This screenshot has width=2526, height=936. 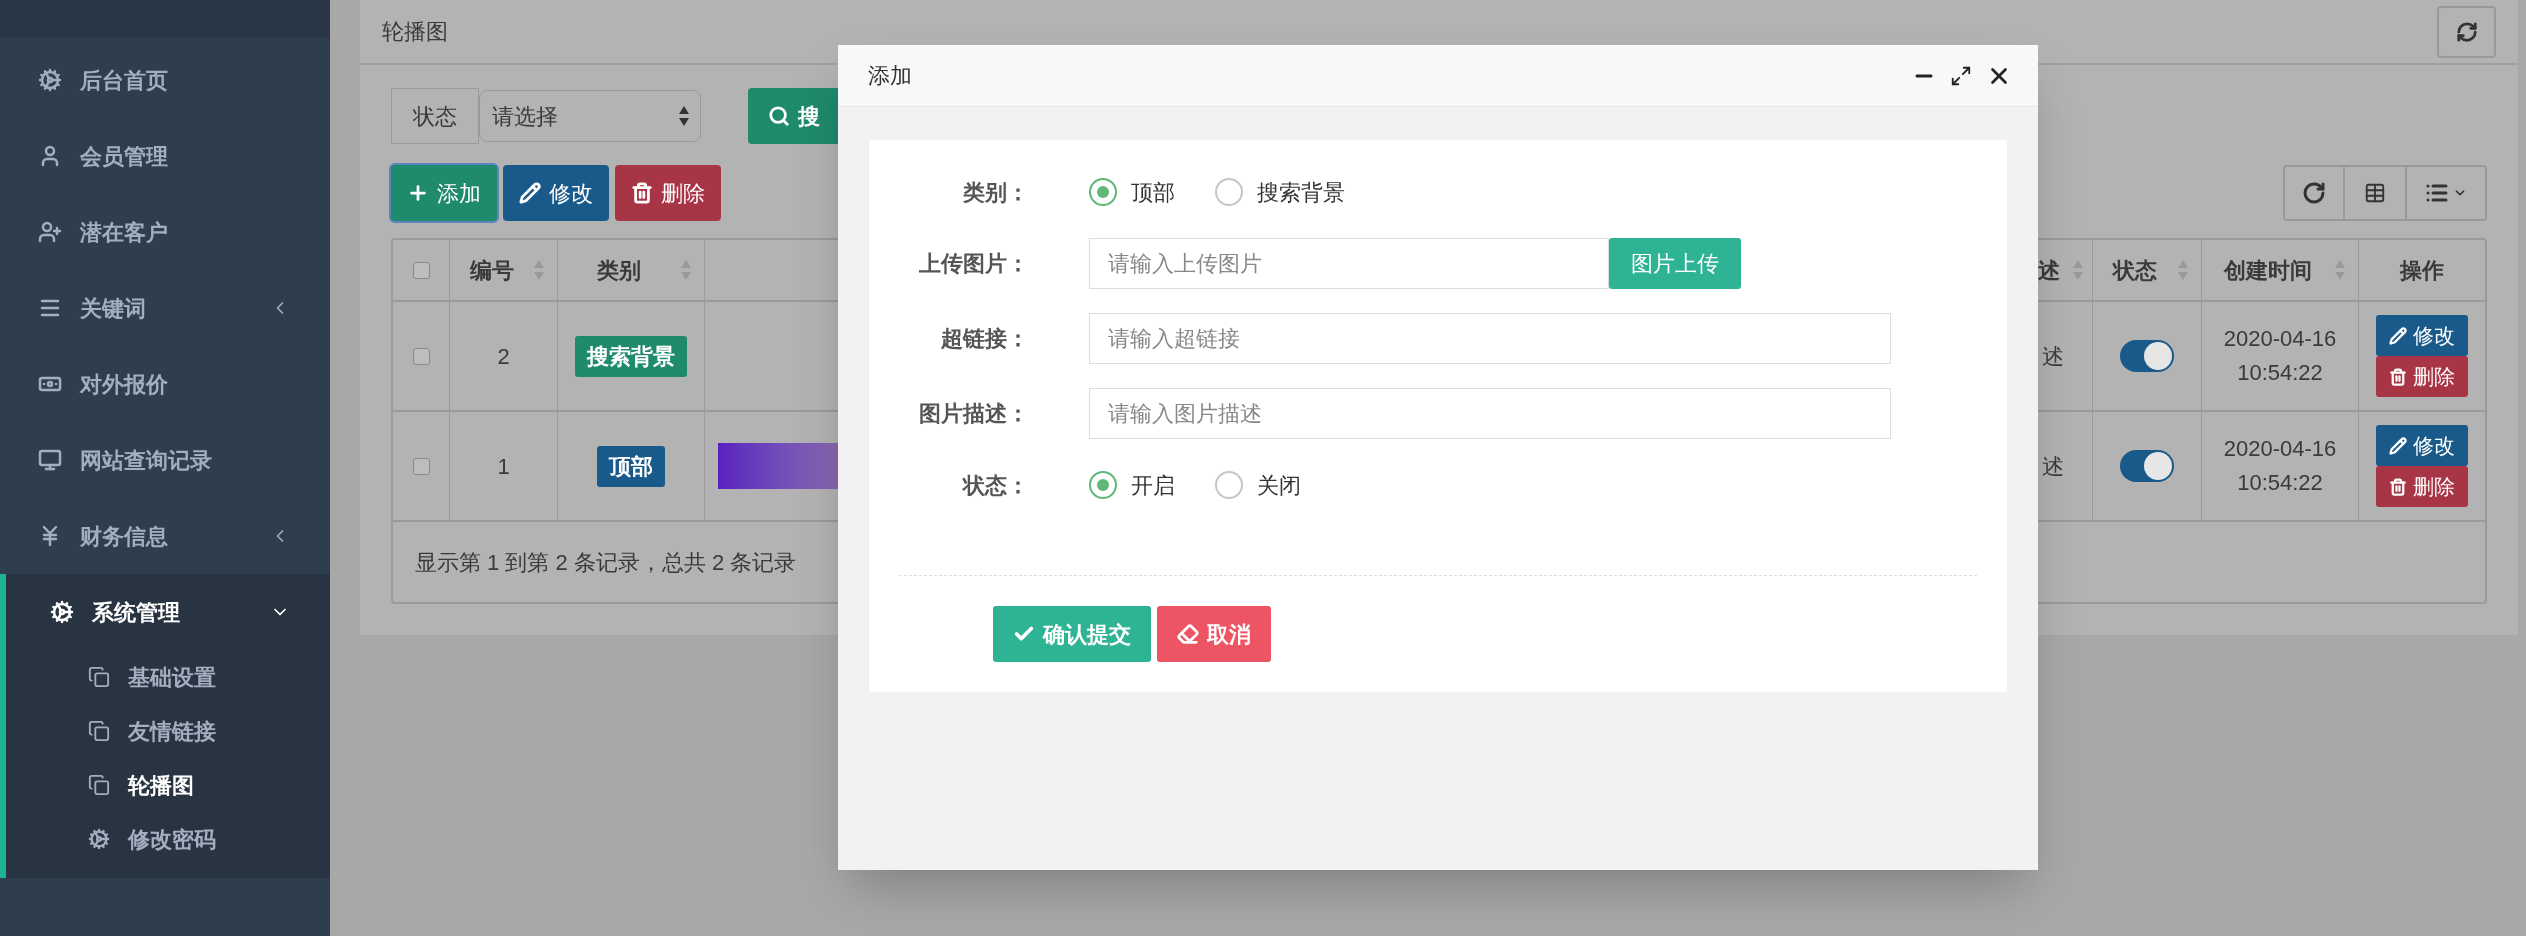 What do you see at coordinates (168, 731) in the screenshot?
I see `sidebar-subitem: 友情链接` at bounding box center [168, 731].